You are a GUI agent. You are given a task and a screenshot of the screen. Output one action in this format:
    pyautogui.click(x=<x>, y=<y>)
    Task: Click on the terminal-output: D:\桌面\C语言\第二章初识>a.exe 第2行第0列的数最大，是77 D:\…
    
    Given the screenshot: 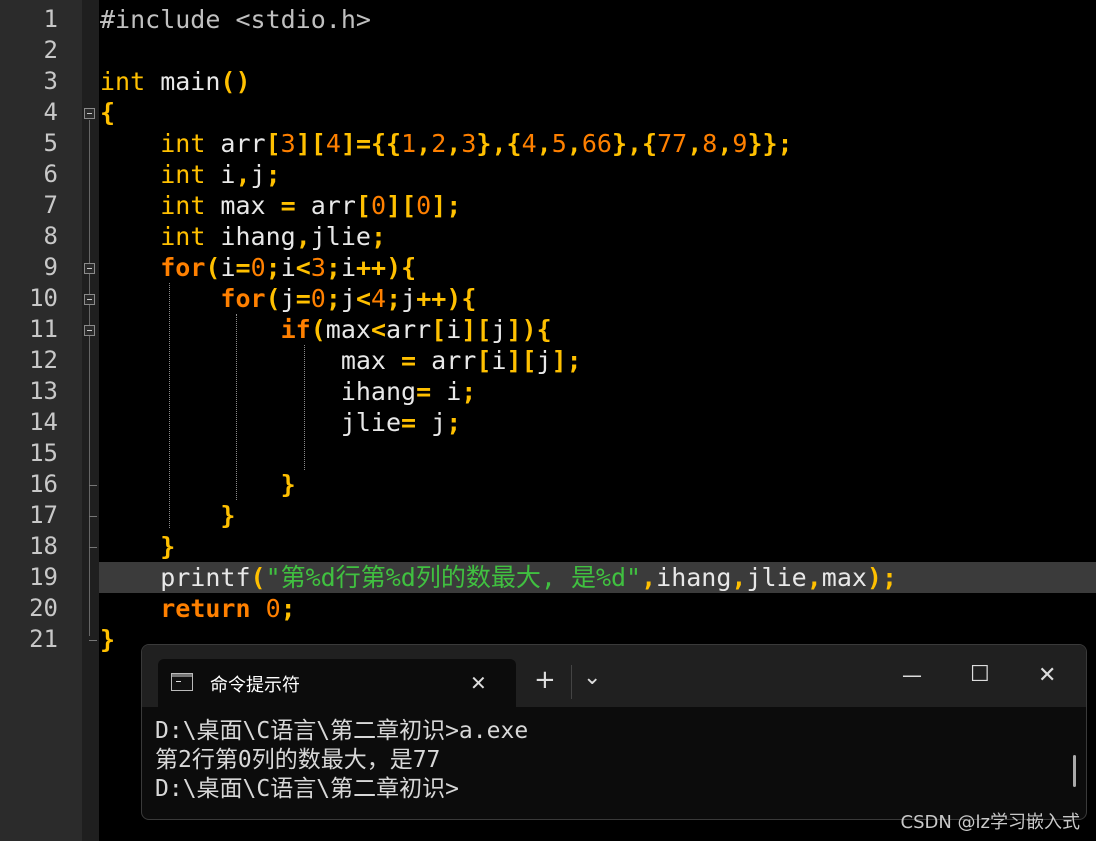 What is the action you would take?
    pyautogui.click(x=341, y=760)
    